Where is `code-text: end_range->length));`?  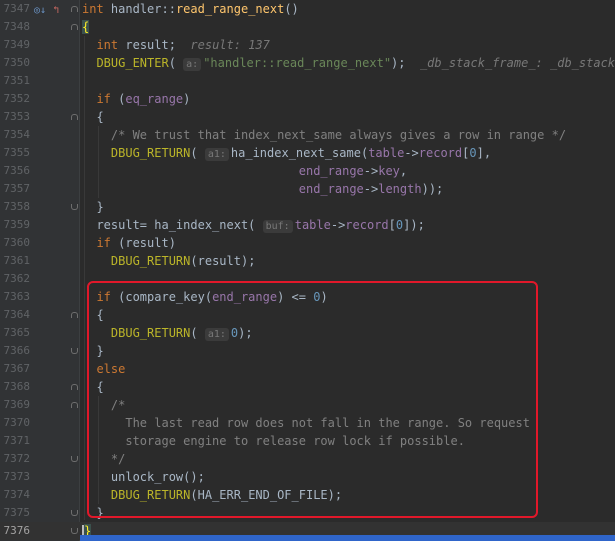 code-text: end_range->length)); is located at coordinates (263, 189).